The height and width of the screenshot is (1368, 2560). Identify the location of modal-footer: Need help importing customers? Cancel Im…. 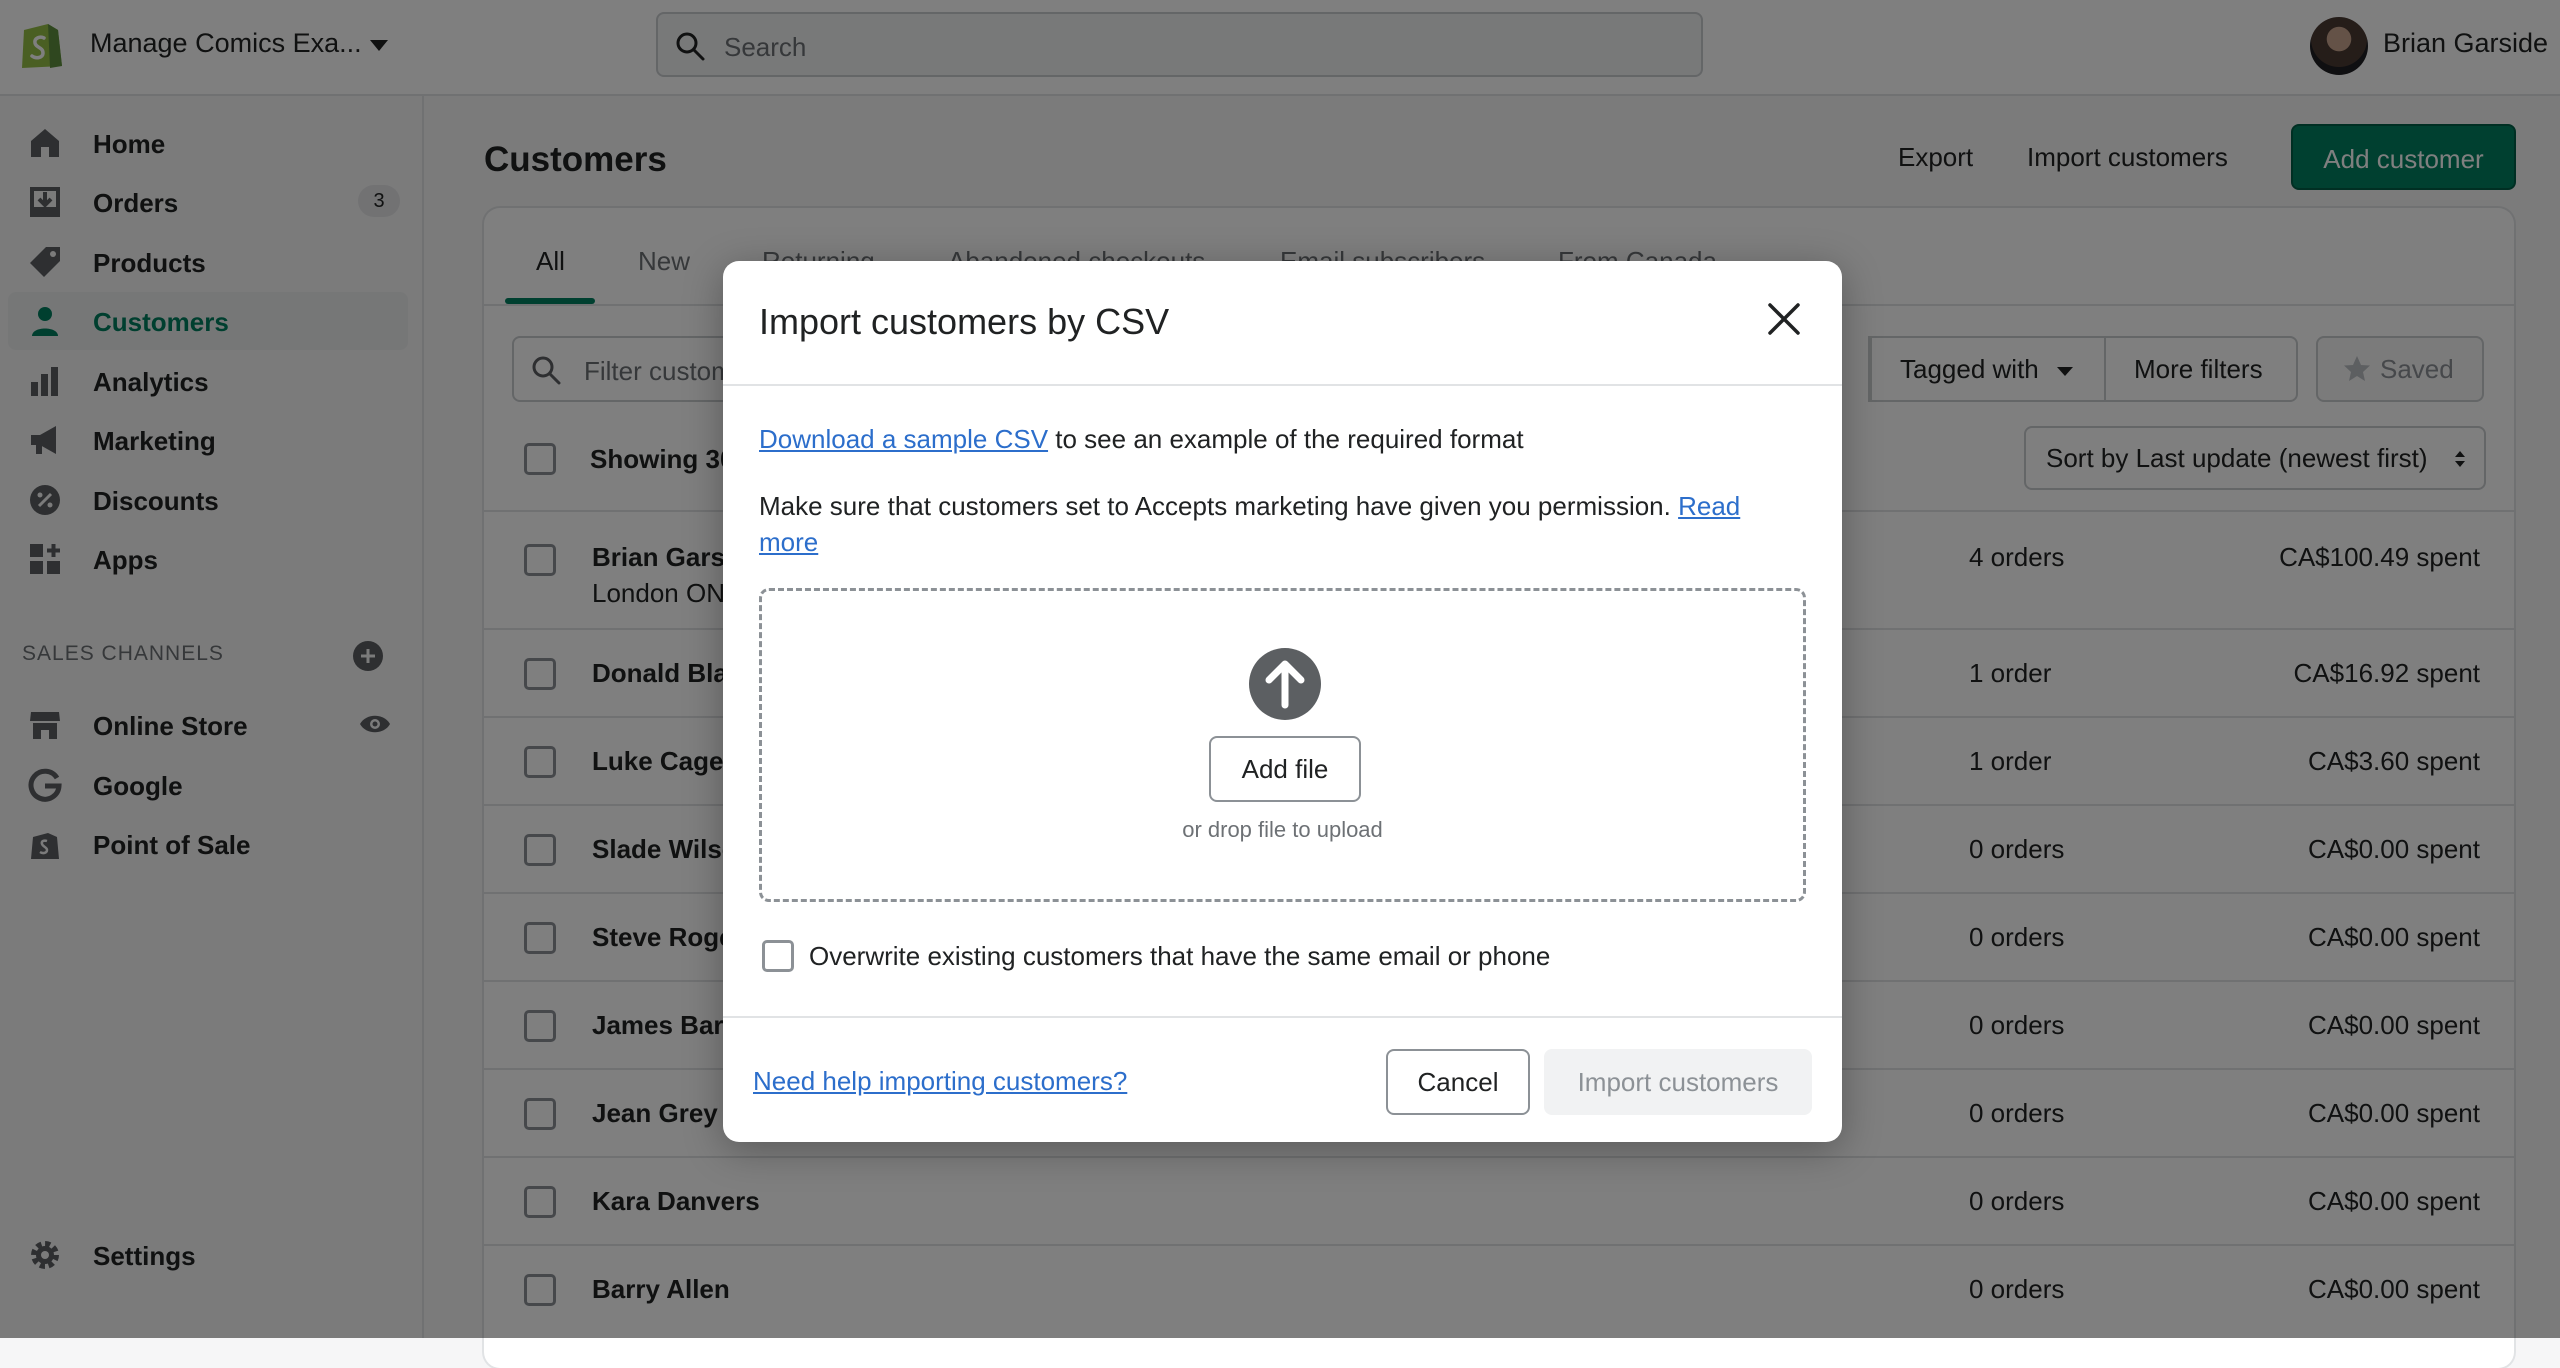
(1282, 1079).